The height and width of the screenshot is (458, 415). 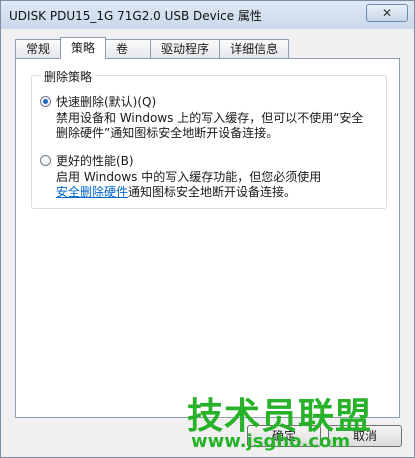 I want to click on close-icon: ✕, so click(x=387, y=13).